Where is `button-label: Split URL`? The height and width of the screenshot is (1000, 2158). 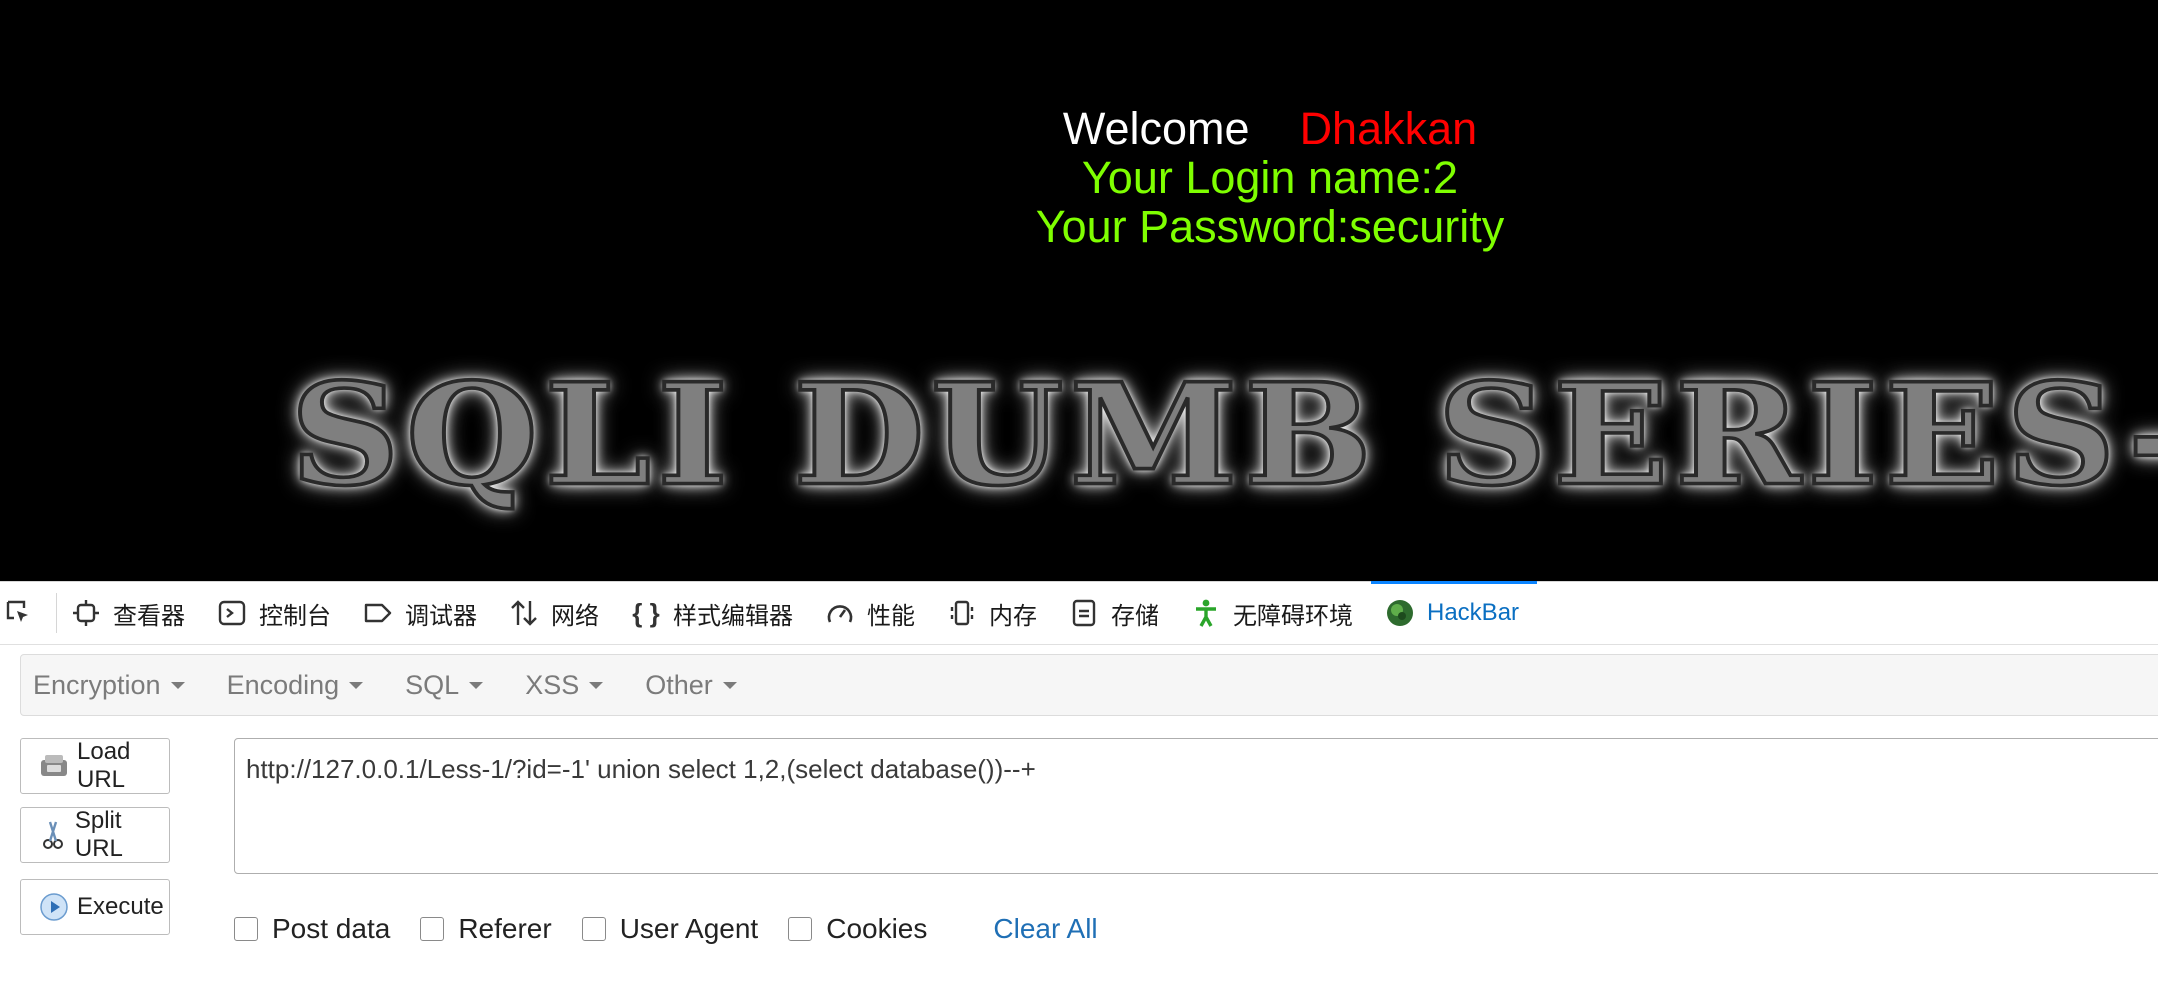
button-label: Split URL is located at coordinates (98, 834).